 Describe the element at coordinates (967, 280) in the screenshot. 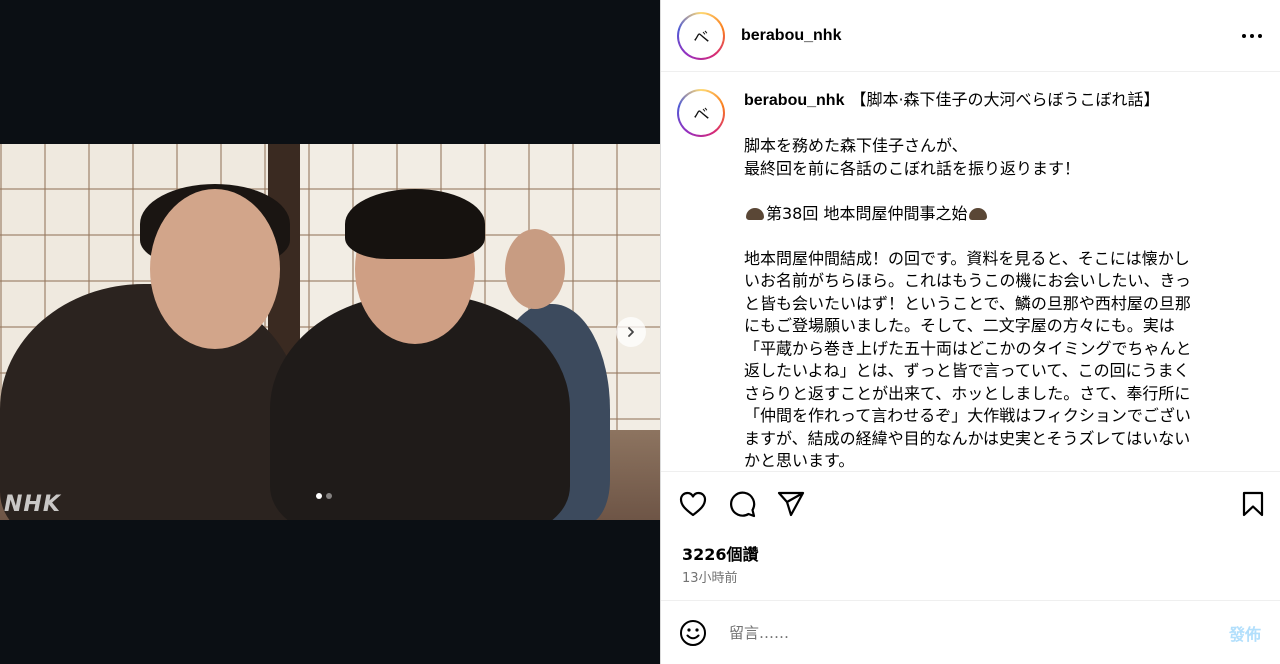

I see `caption-body-line: いお名前がちらほら。これはもうこの機にお会いしたい、きっ` at that location.